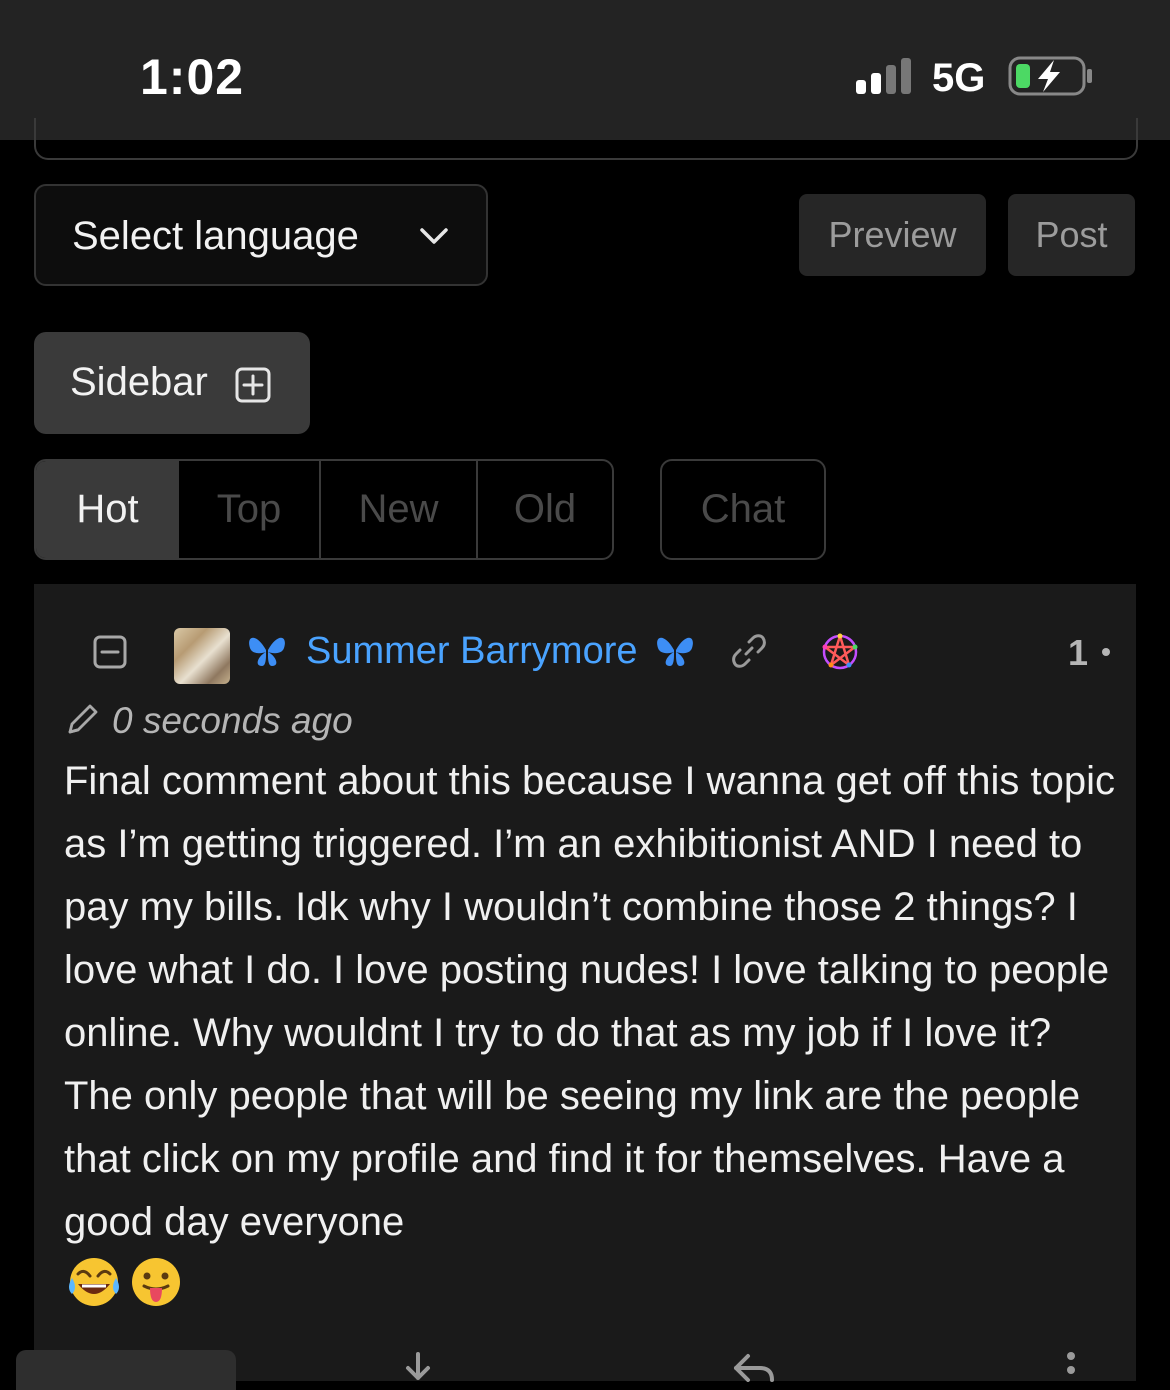 This screenshot has width=1170, height=1390. I want to click on comment-username: Summer Barrymore, so click(472, 651).